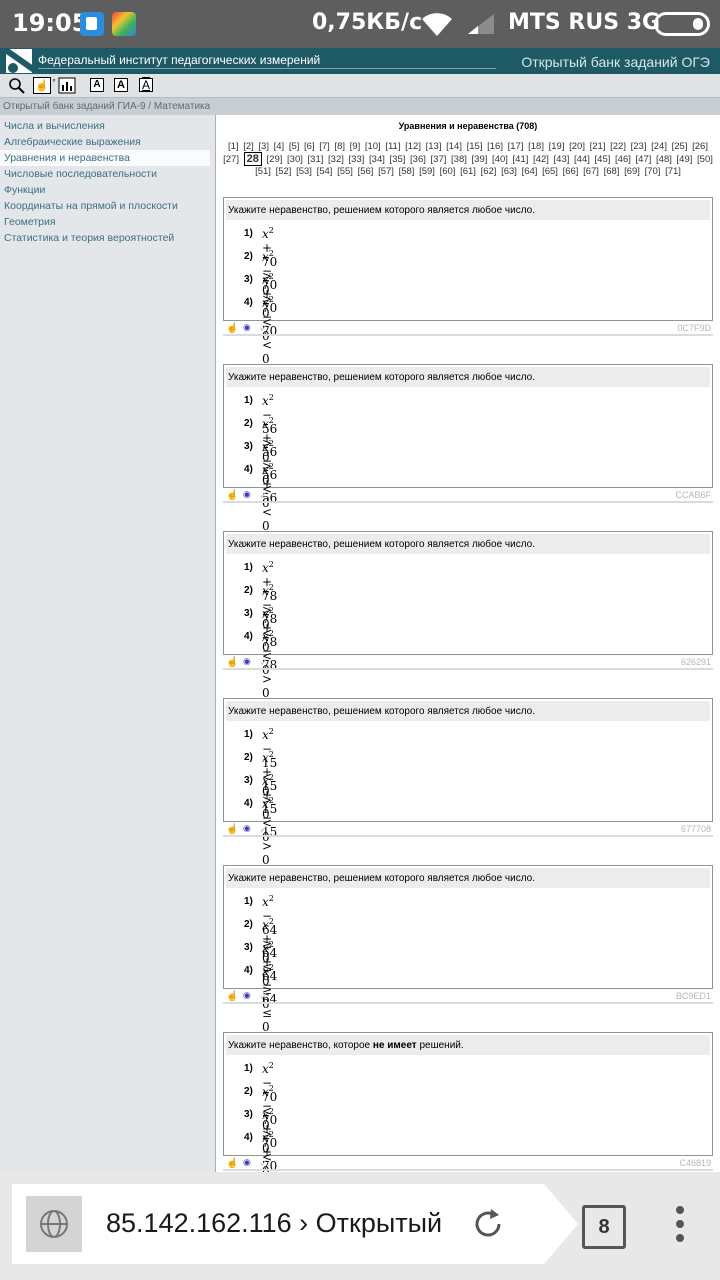 This screenshot has width=720, height=1280. I want to click on hand-mode-icon: ☝, so click(42, 85).